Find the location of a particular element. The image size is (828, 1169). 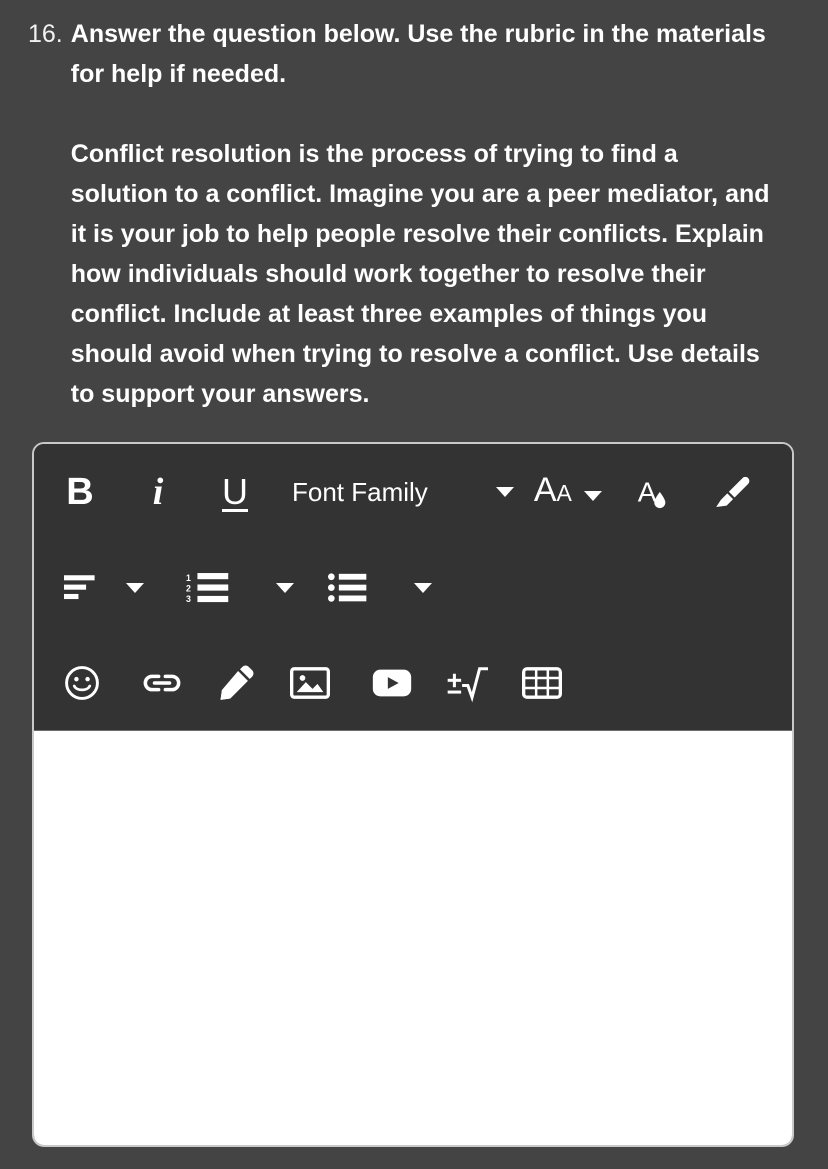

video-icon is located at coordinates (392, 683).